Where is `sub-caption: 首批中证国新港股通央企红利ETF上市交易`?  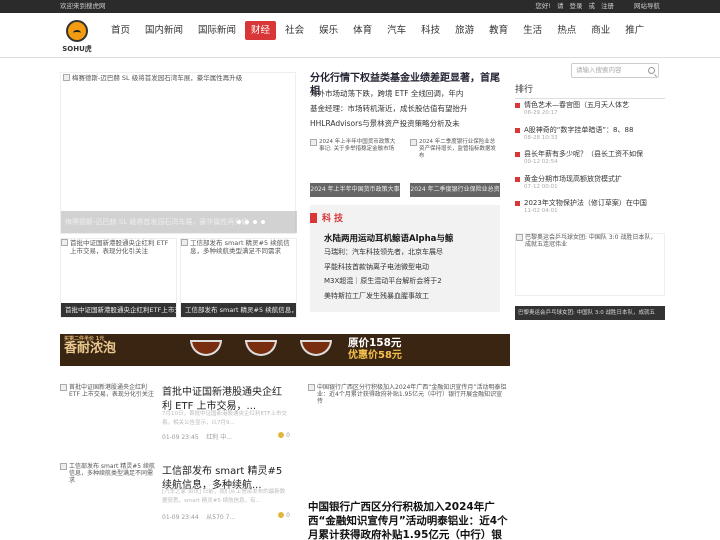
sub-caption: 首批中证国新港股通央企红利ETF上市交易 is located at coordinates (118, 310).